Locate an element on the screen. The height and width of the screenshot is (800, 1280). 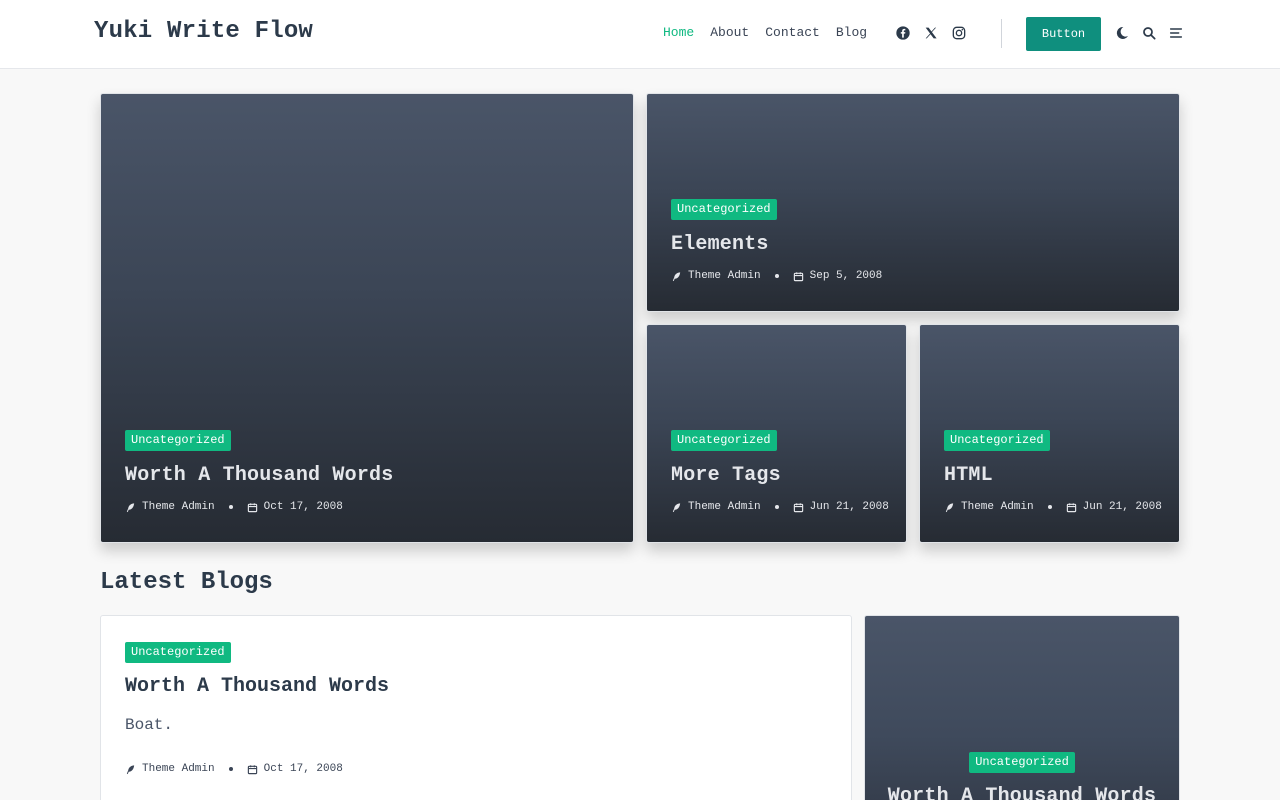
post-title: Elements is located at coordinates (776, 244).